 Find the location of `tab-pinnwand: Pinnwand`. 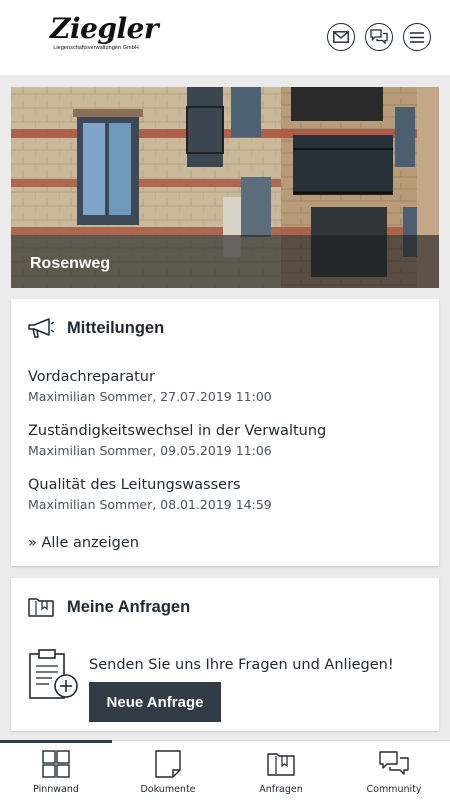

tab-pinnwand: Pinnwand is located at coordinates (56, 770).